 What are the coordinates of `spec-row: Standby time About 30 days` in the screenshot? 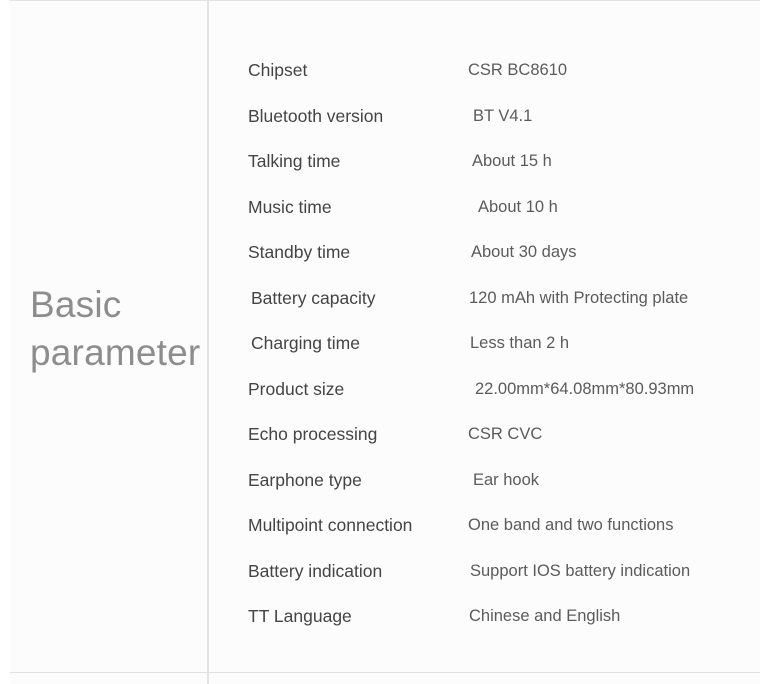 It's located at (483, 252).